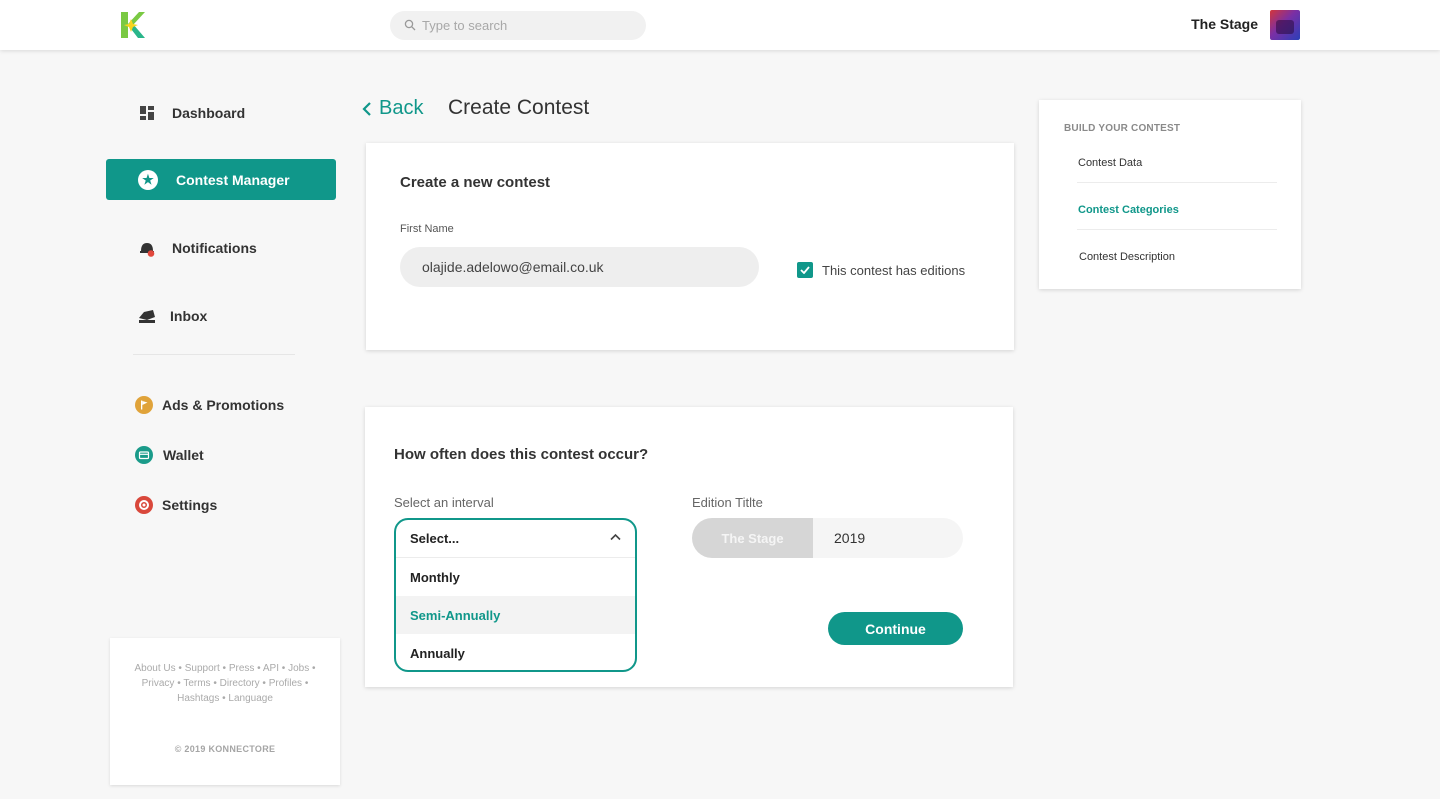 This screenshot has height=799, width=1440. Describe the element at coordinates (475, 182) in the screenshot. I see `card-title: Create a new contest` at that location.